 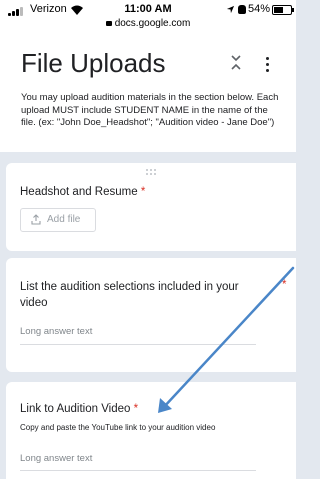 I want to click on add-file-button: Add file, so click(x=58, y=220).